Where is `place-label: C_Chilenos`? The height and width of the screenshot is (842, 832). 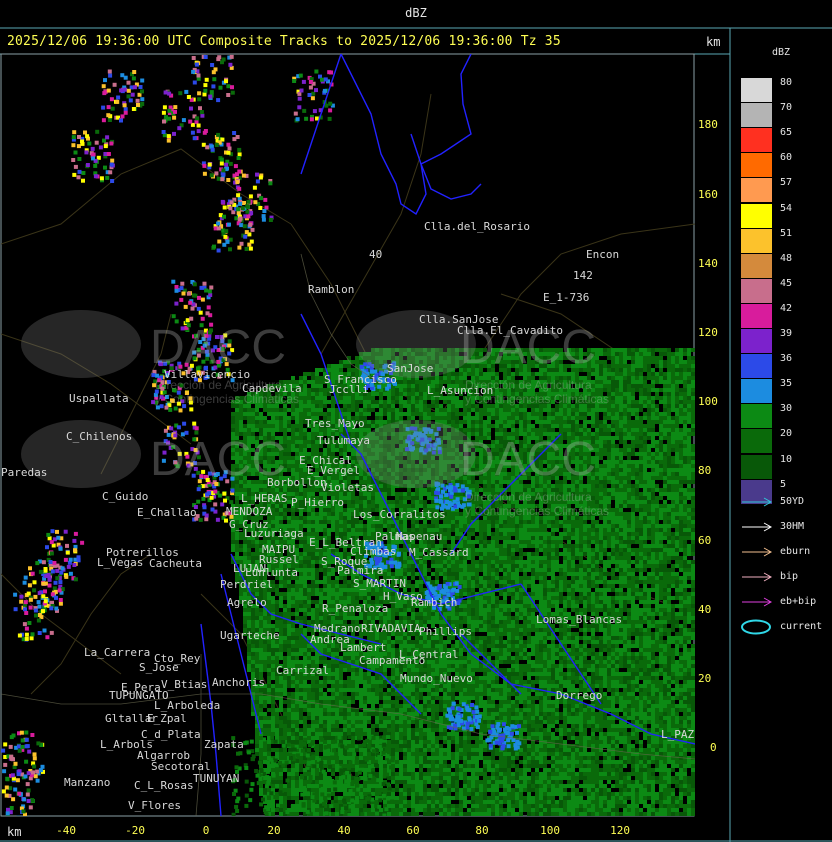
place-label: C_Chilenos is located at coordinates (99, 436).